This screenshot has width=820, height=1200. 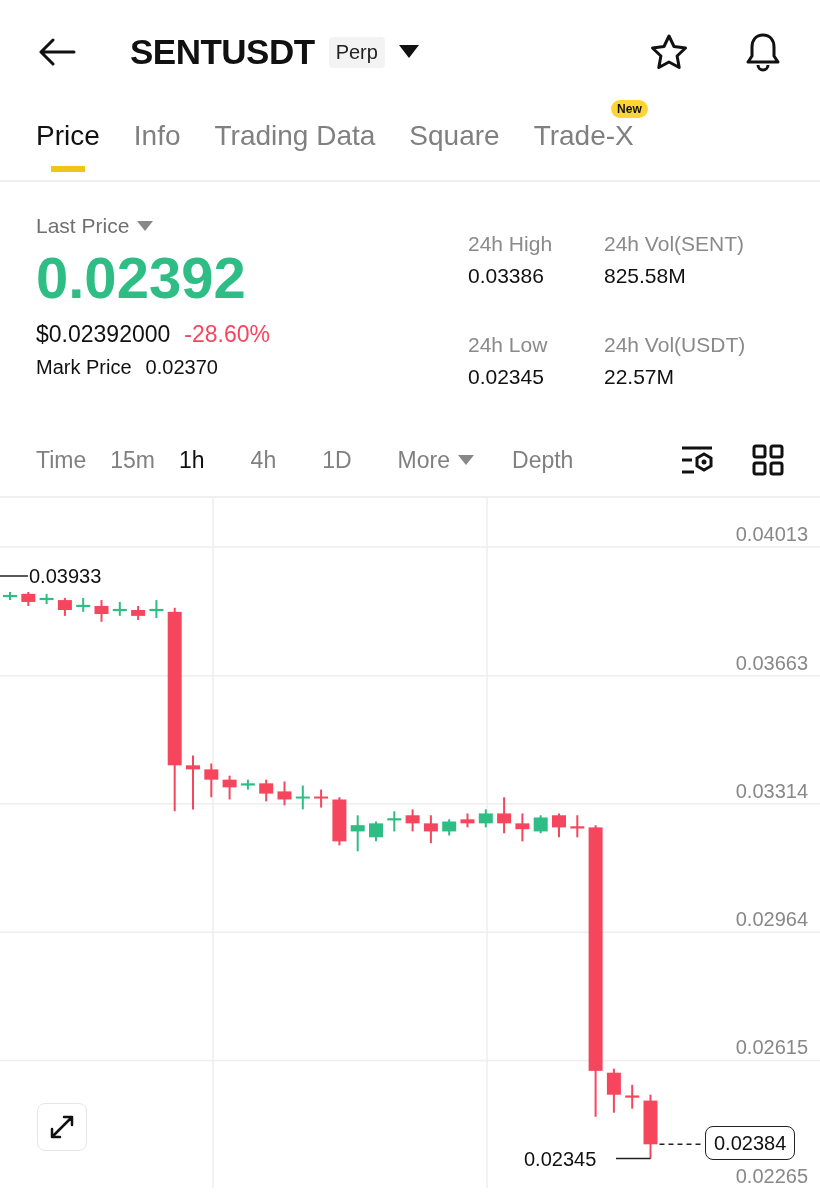 What do you see at coordinates (771, 534) in the screenshot?
I see `price-axis-label: 0.04013` at bounding box center [771, 534].